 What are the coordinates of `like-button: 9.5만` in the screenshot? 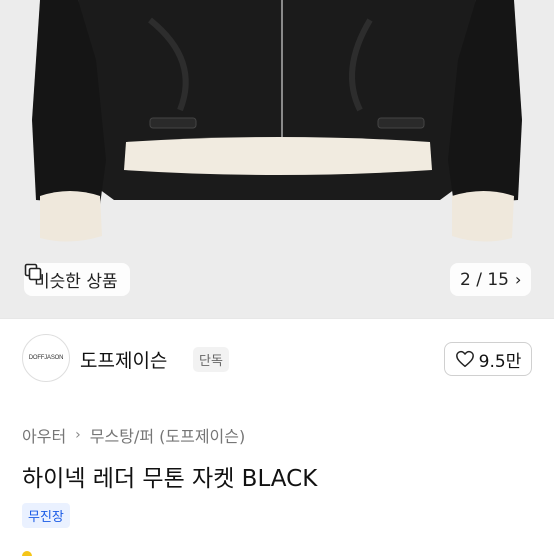 It's located at (488, 359).